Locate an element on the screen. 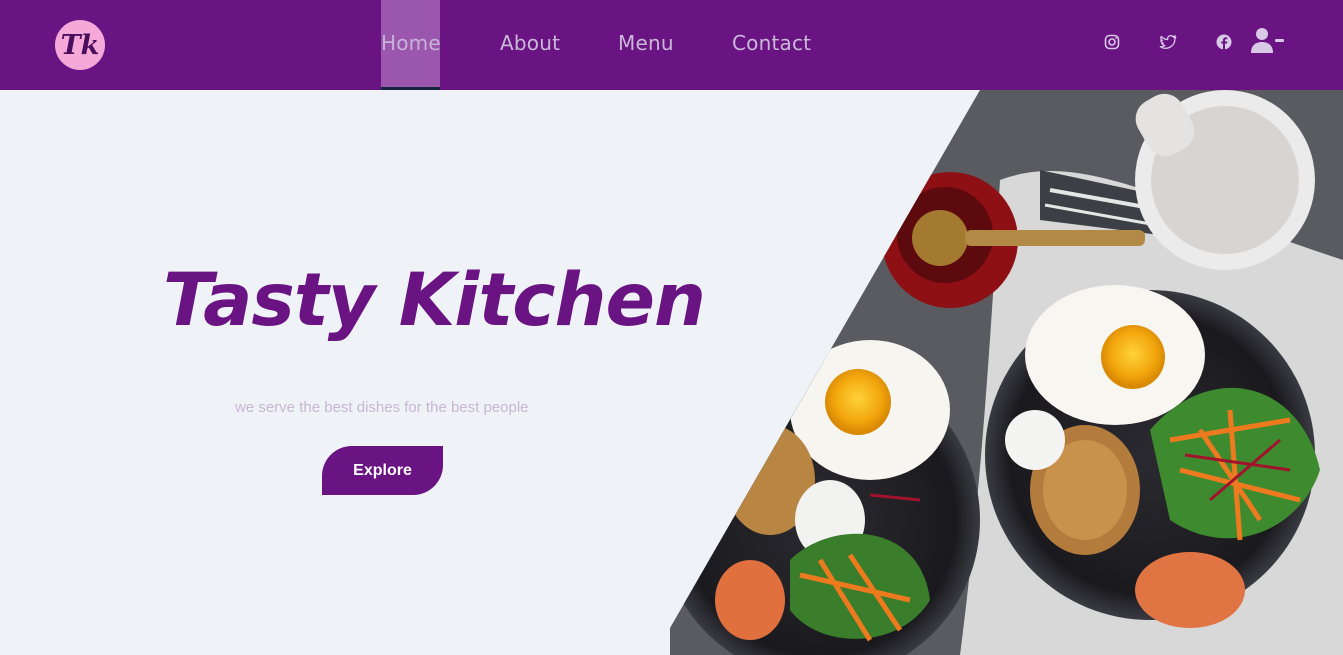  instagram-icon is located at coordinates (1112, 42).